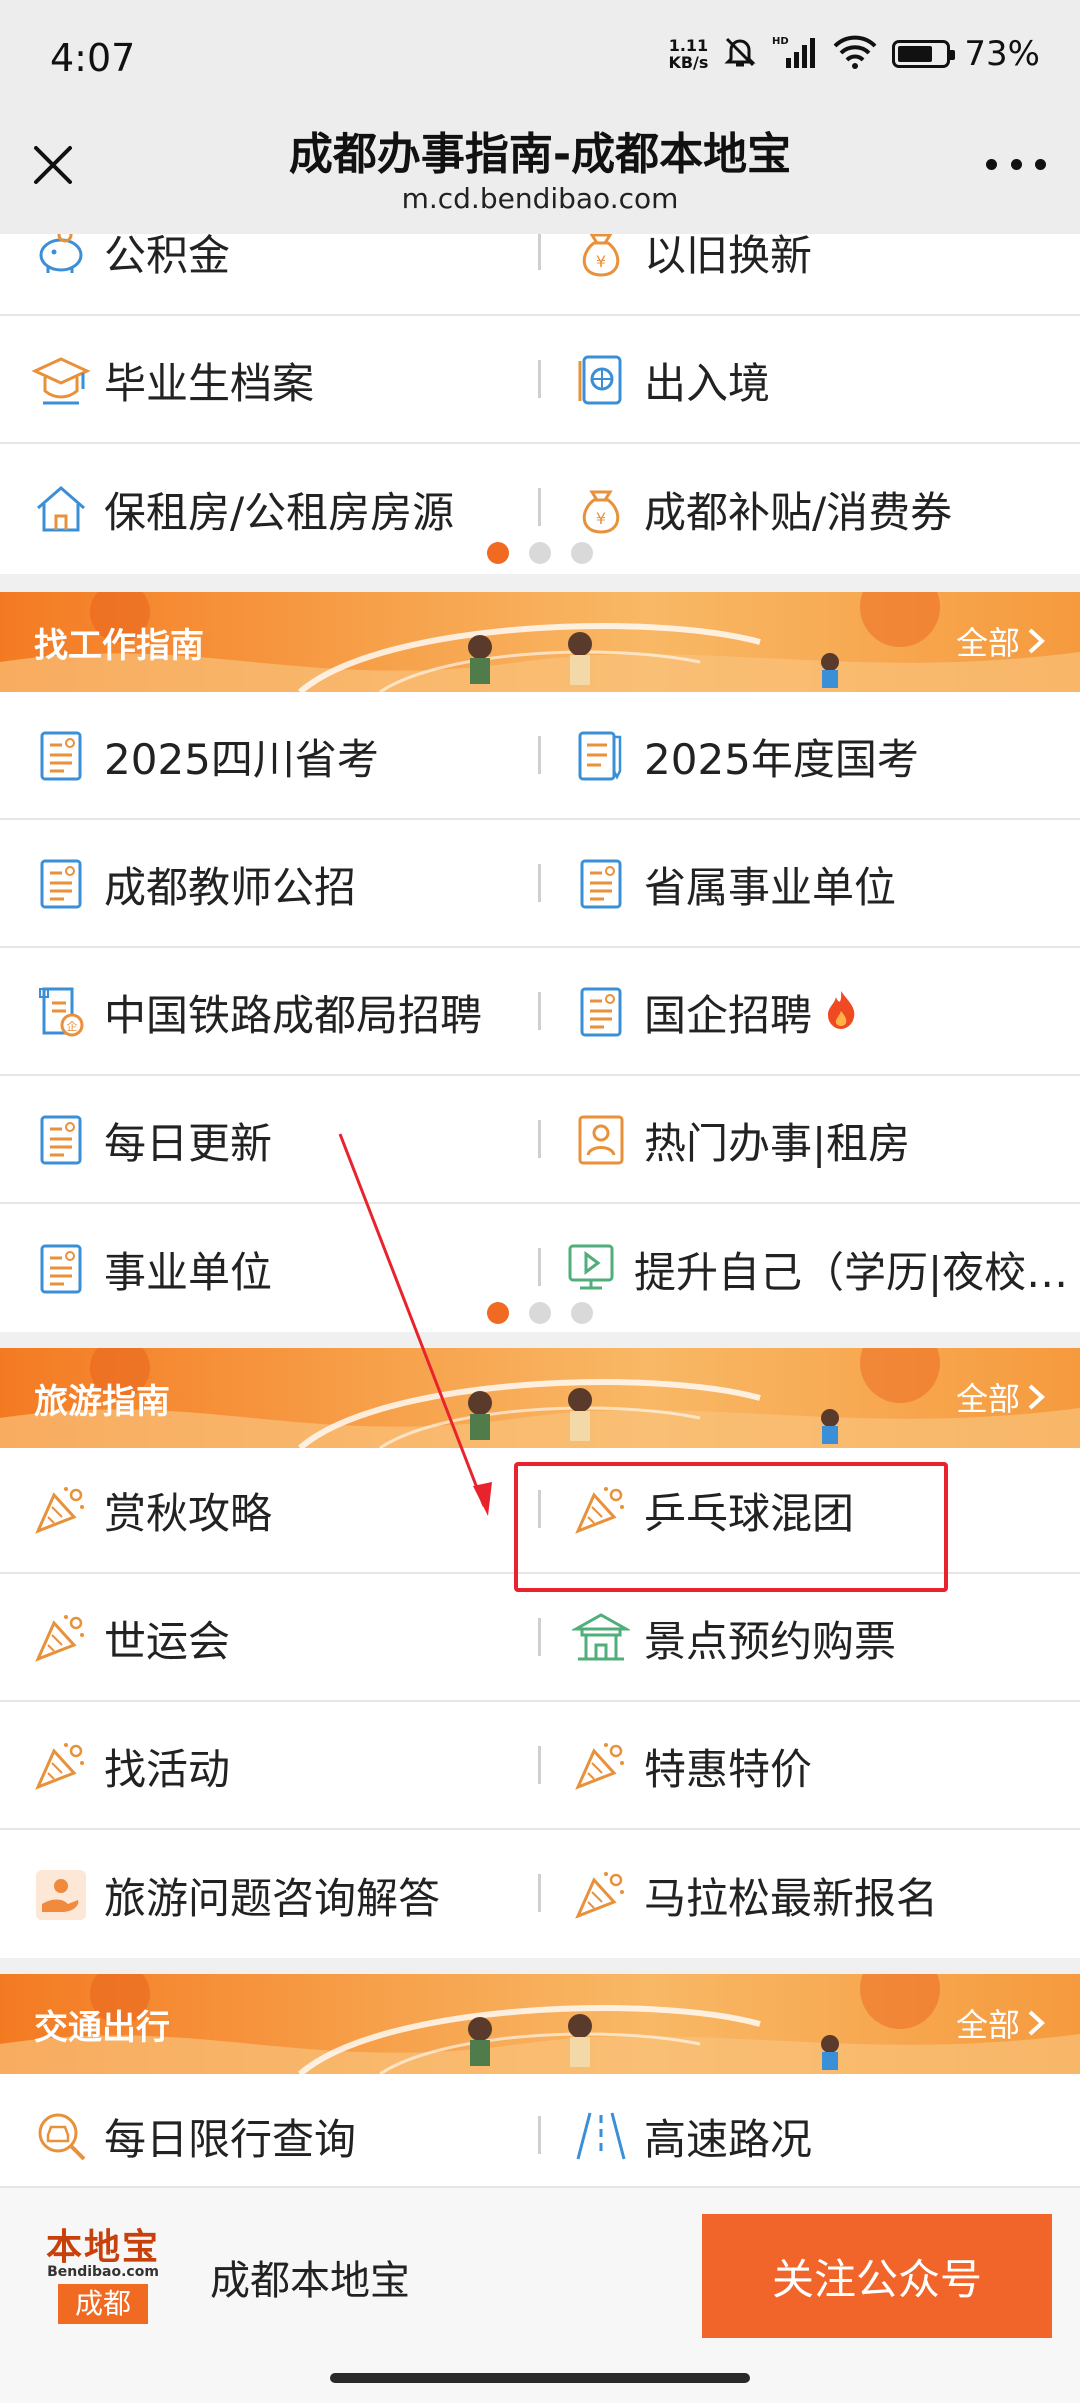 The height and width of the screenshot is (2403, 1080). I want to click on grid-item: 2025年度国考, so click(820, 756).